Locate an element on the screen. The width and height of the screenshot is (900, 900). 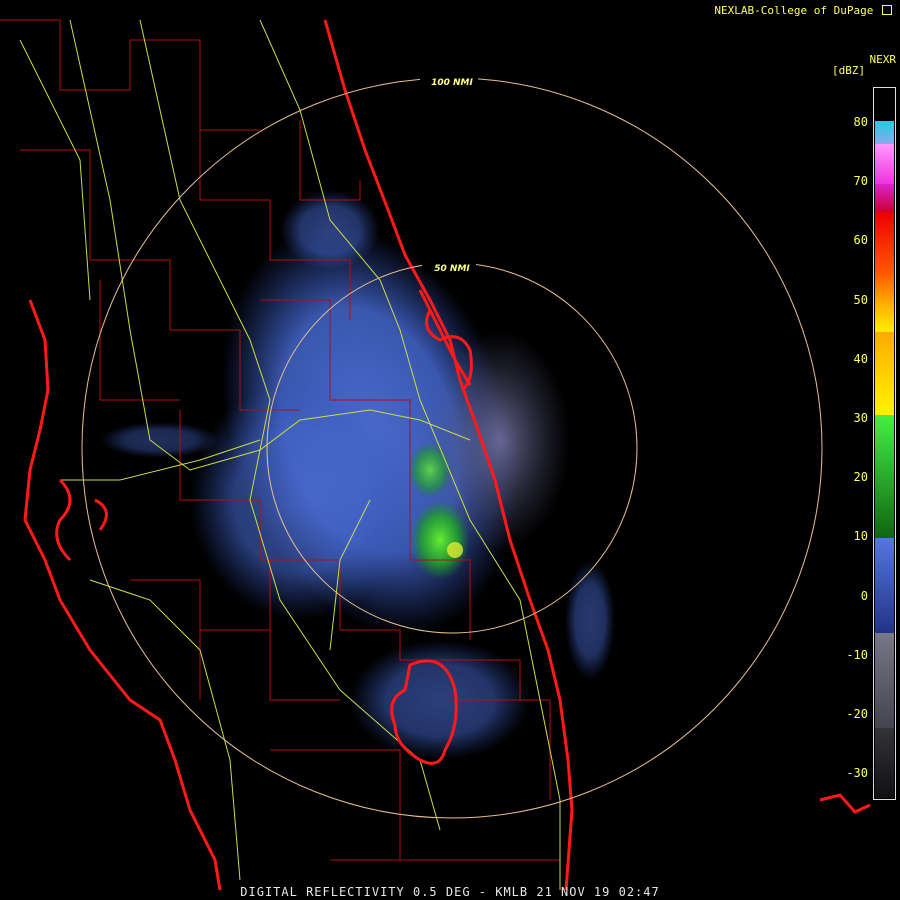
scale-orange-yellow is located at coordinates (884, 370).